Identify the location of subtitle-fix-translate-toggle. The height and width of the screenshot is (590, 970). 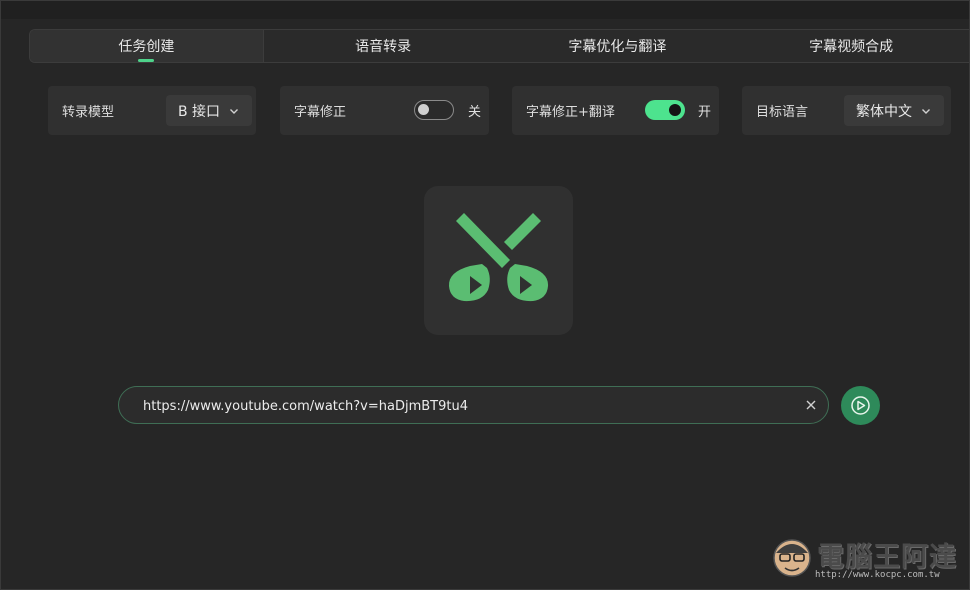
(665, 110).